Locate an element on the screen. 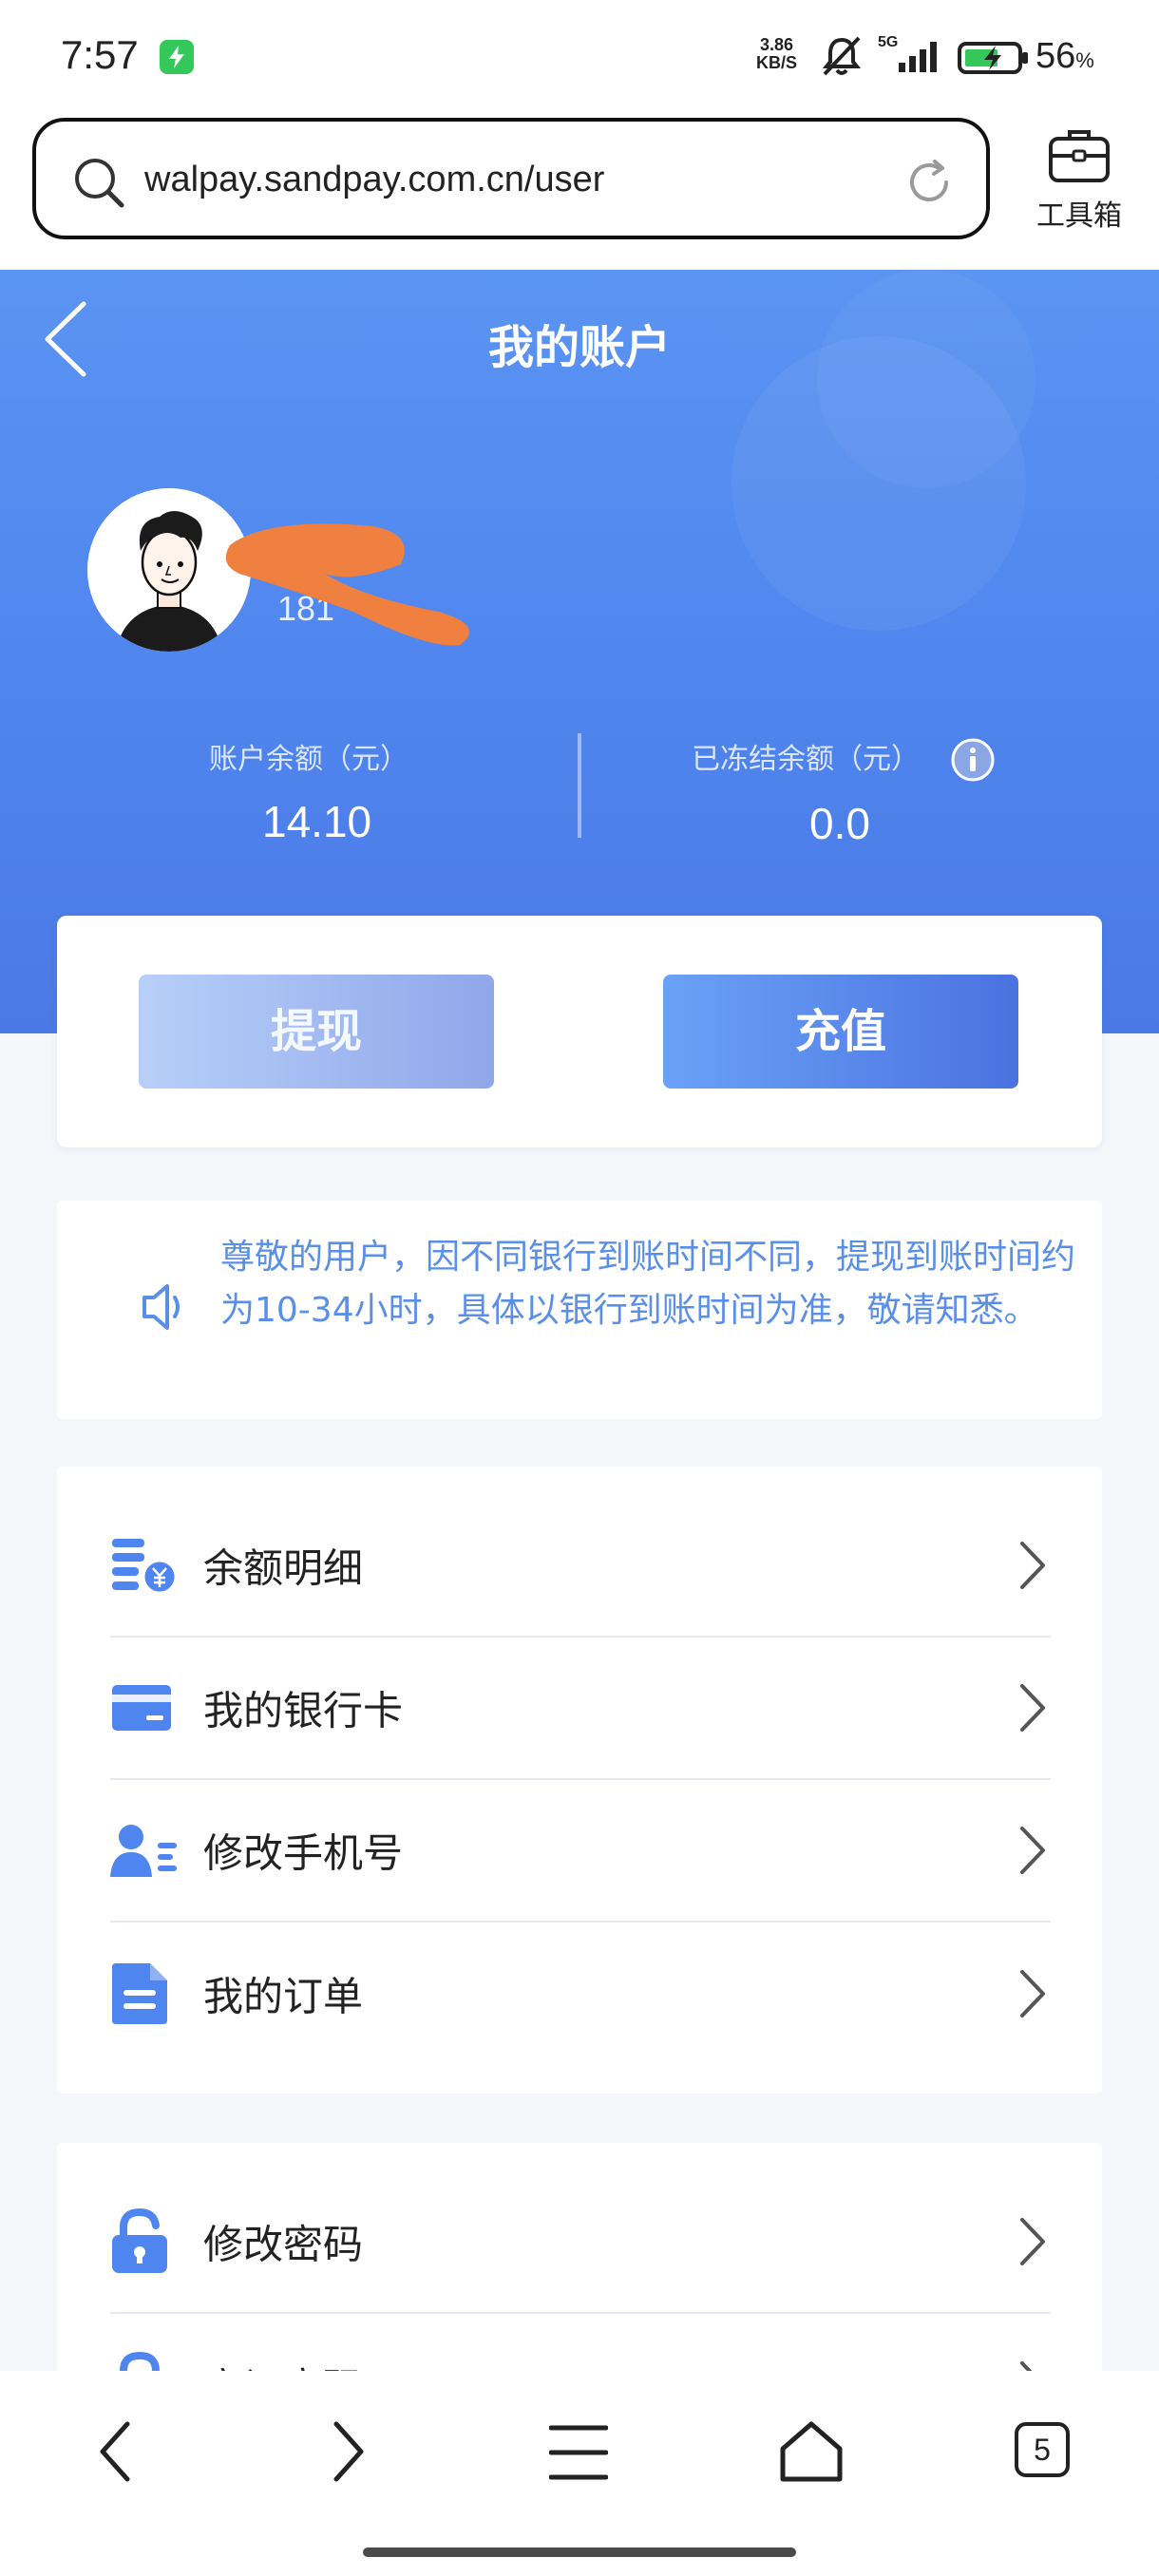 Image resolution: width=1159 pixels, height=2576 pixels. page-title: 我的账户 is located at coordinates (579, 347).